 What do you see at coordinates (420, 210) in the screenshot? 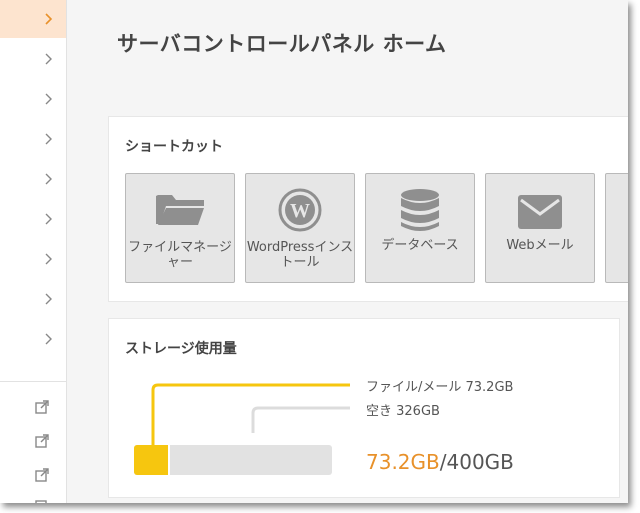
I see `database-icon` at bounding box center [420, 210].